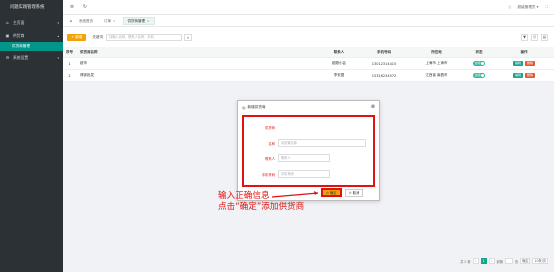 The image size is (554, 272). I want to click on tab-label: 系统首页, so click(86, 20).